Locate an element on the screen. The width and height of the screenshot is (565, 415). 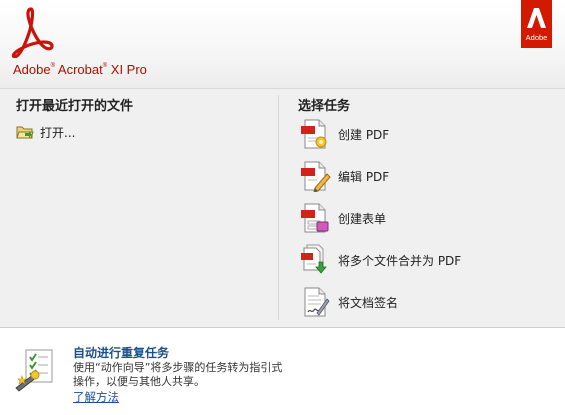
adobe-badge-text: Adobe is located at coordinates (536, 37).